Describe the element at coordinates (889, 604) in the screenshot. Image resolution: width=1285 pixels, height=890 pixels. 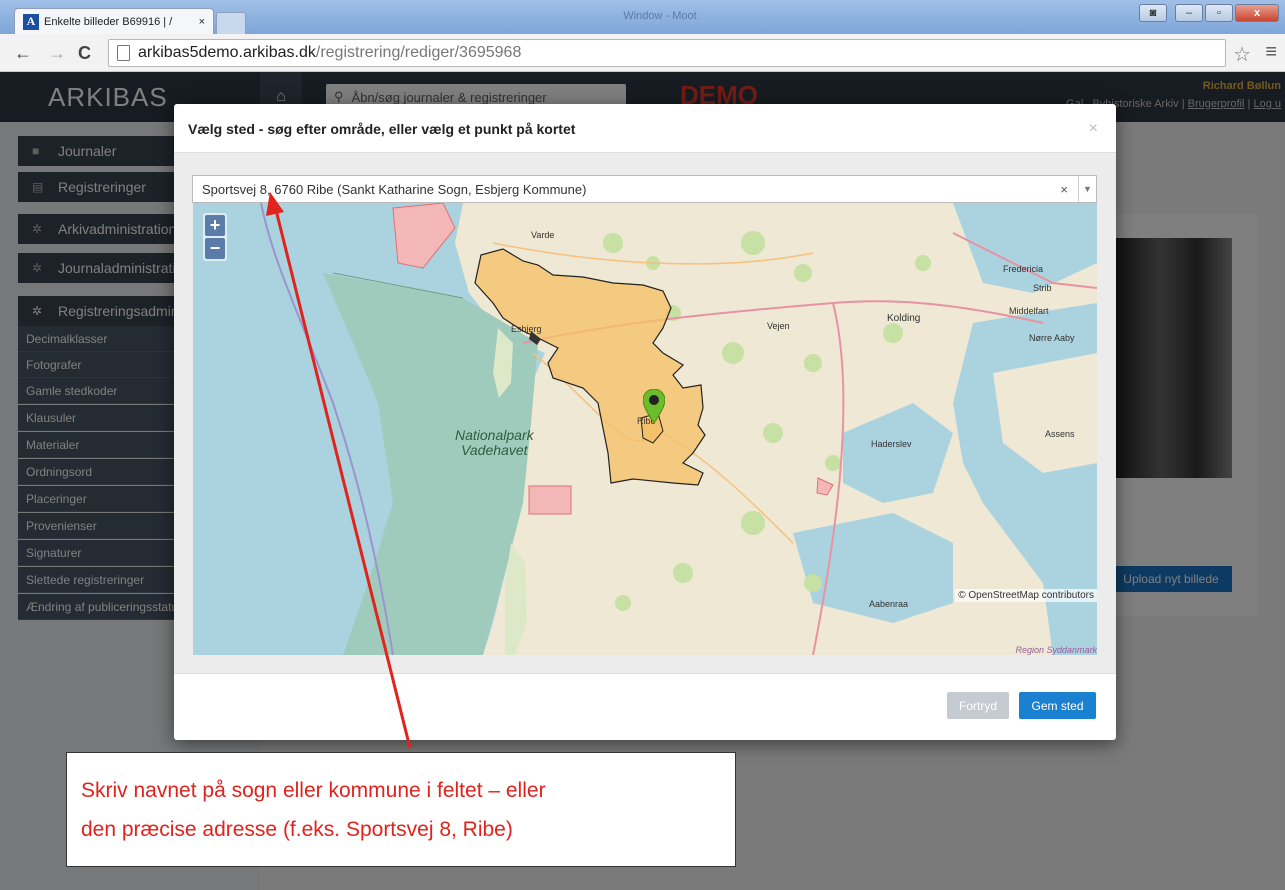
I see `map-label-aabenraa: Aabenraa` at that location.